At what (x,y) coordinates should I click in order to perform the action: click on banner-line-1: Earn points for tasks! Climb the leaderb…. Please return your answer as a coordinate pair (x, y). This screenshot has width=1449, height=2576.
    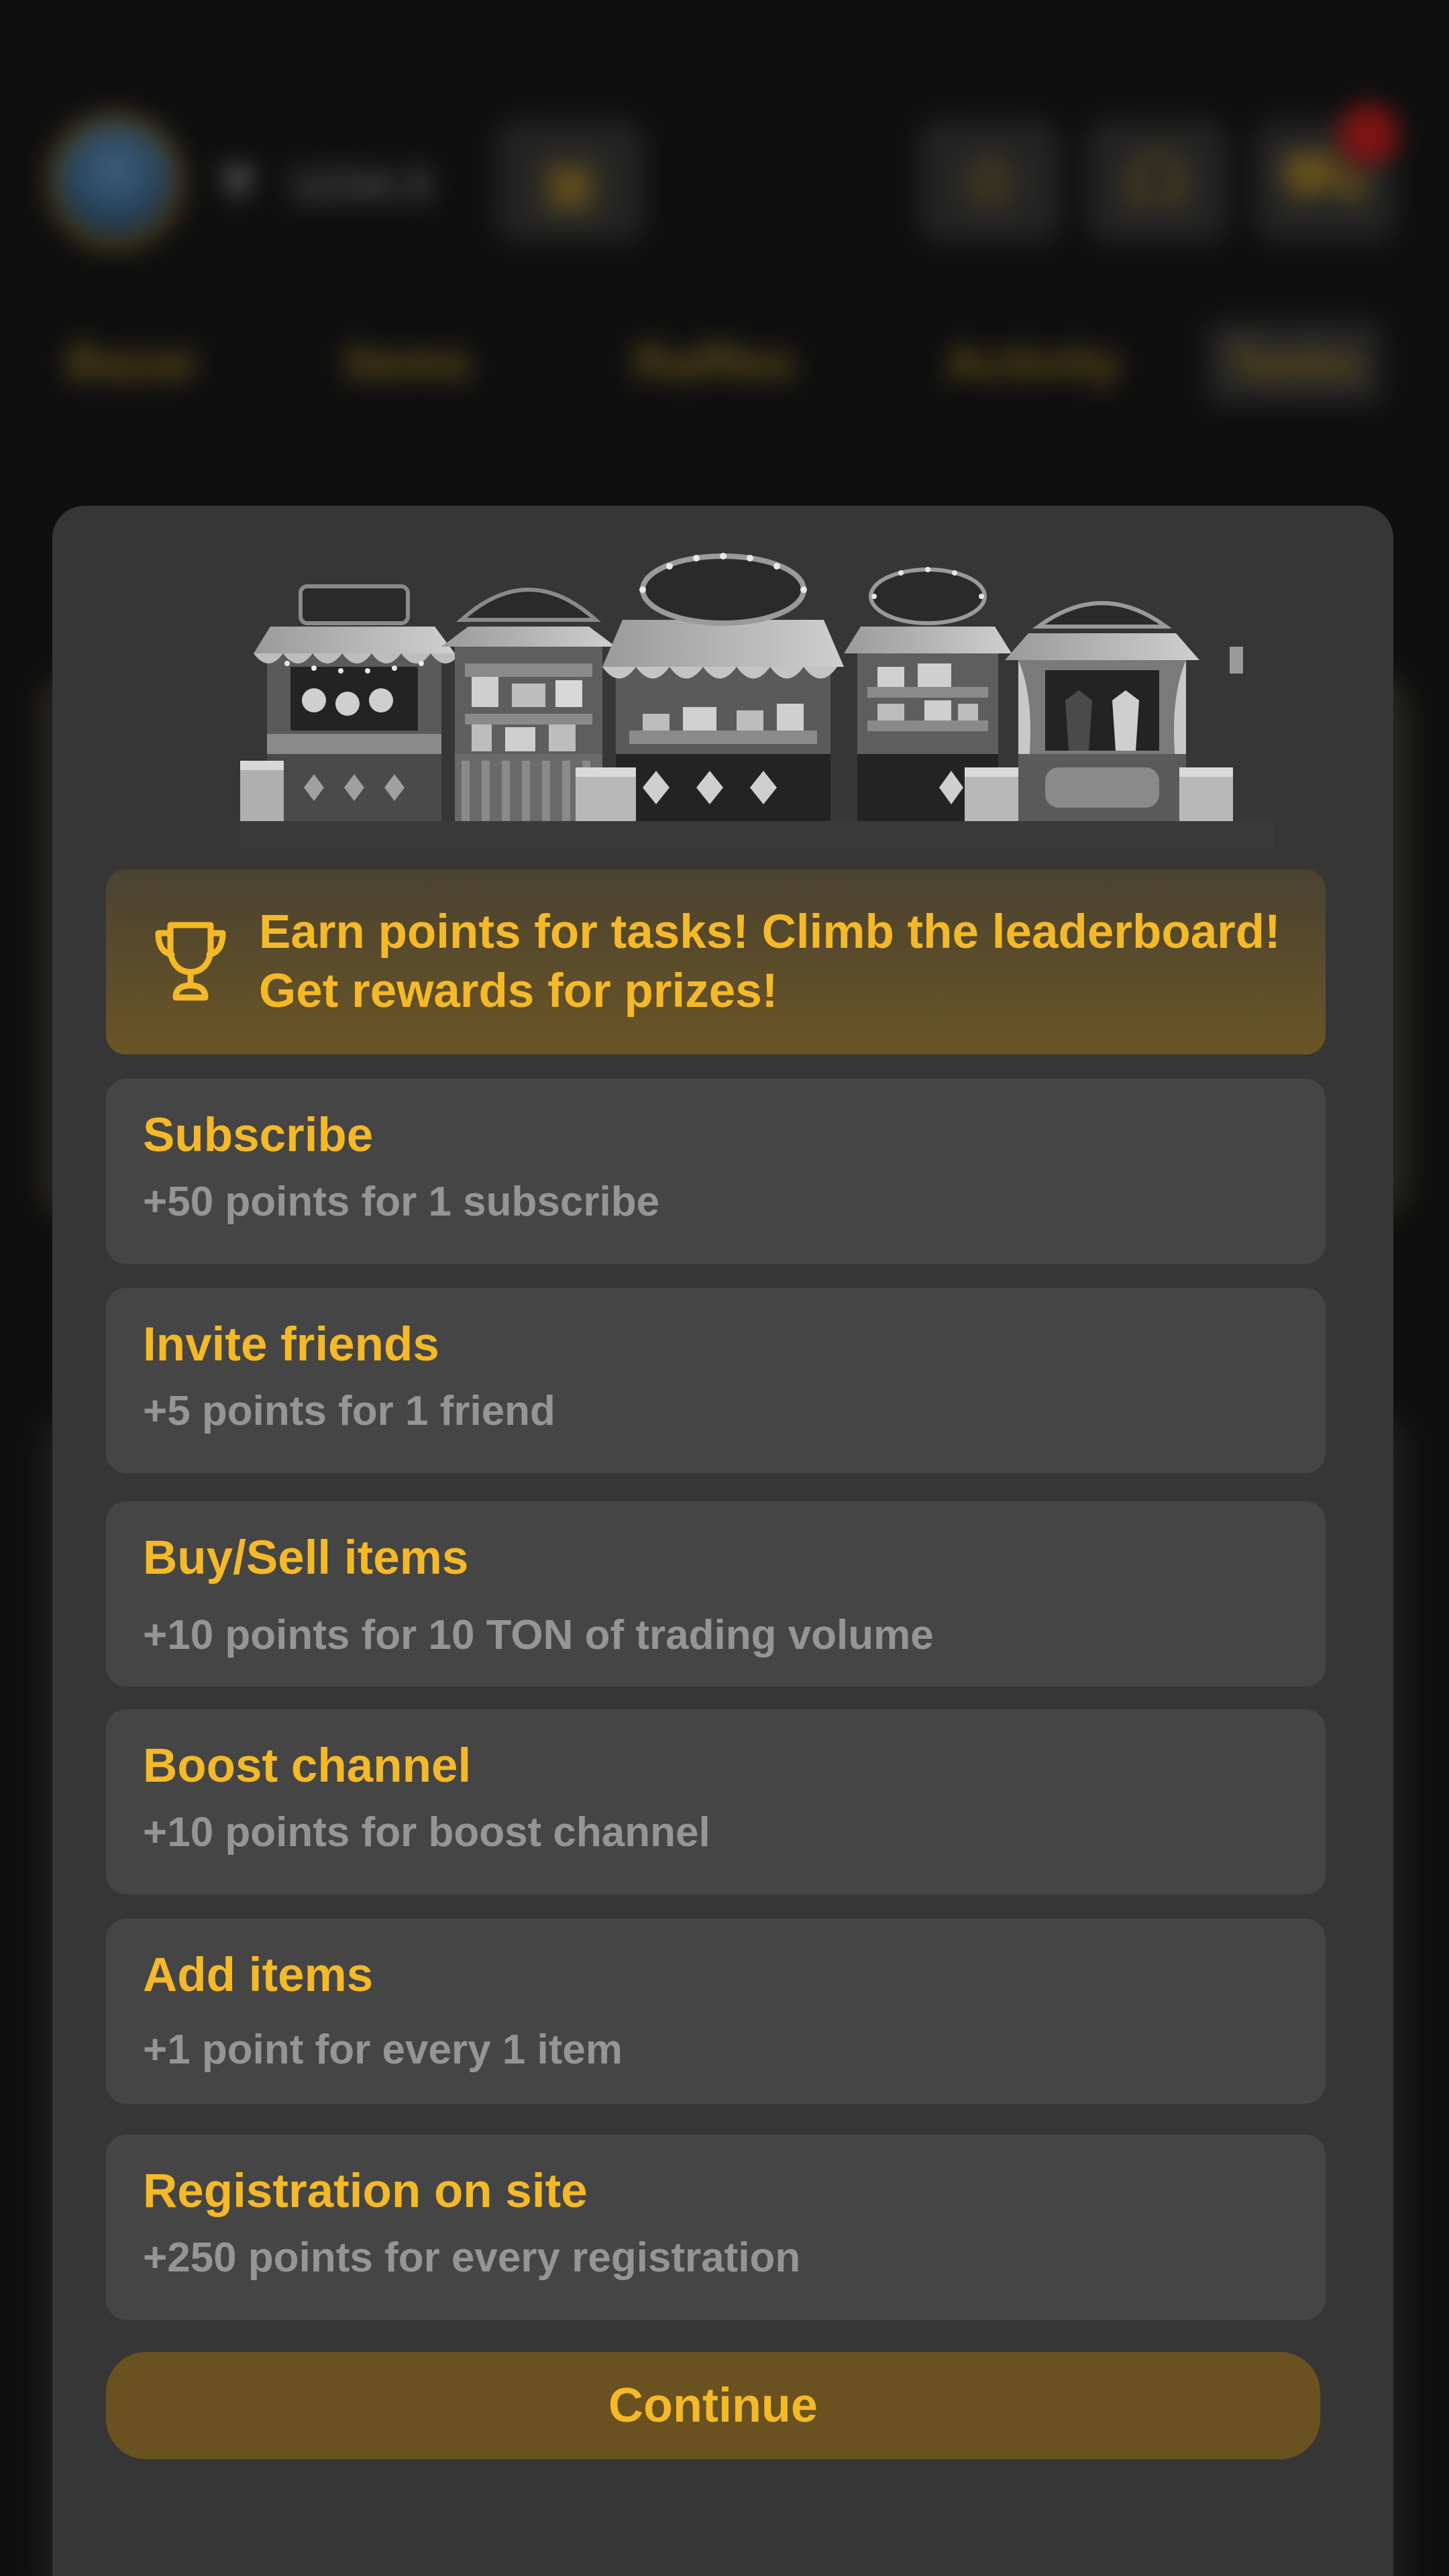
    Looking at the image, I should click on (770, 932).